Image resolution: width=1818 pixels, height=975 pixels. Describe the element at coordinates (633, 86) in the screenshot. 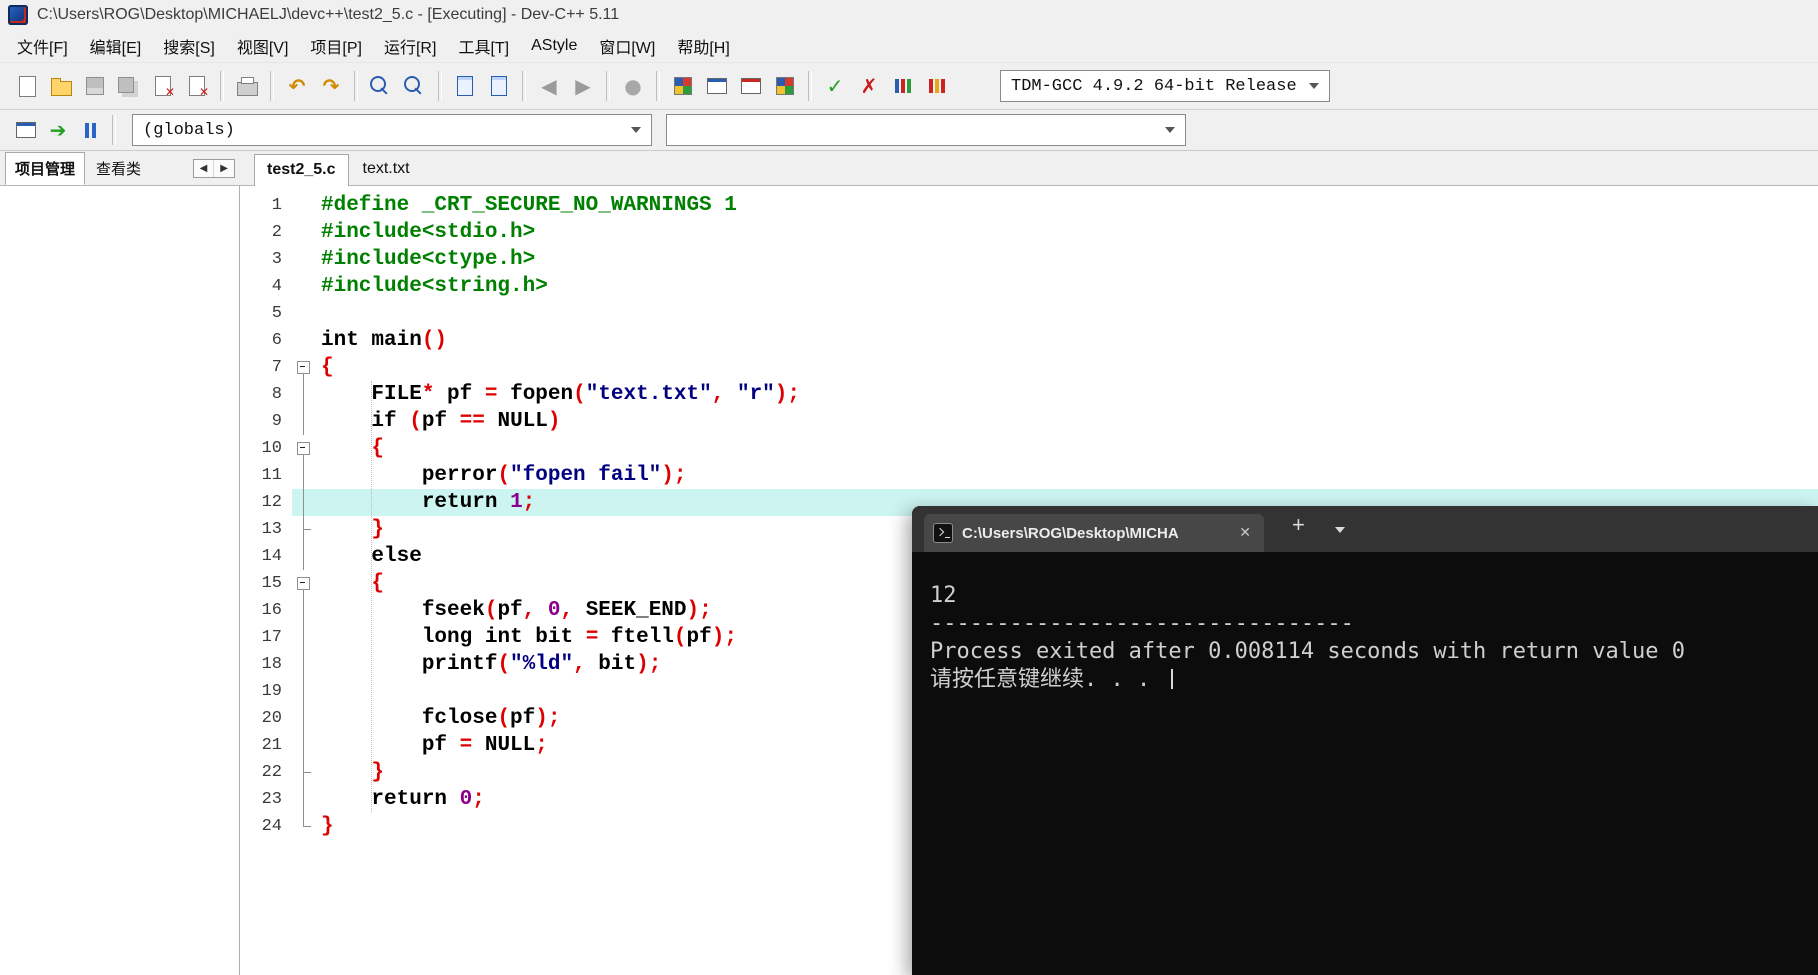

I see `abort-icon: ●` at that location.